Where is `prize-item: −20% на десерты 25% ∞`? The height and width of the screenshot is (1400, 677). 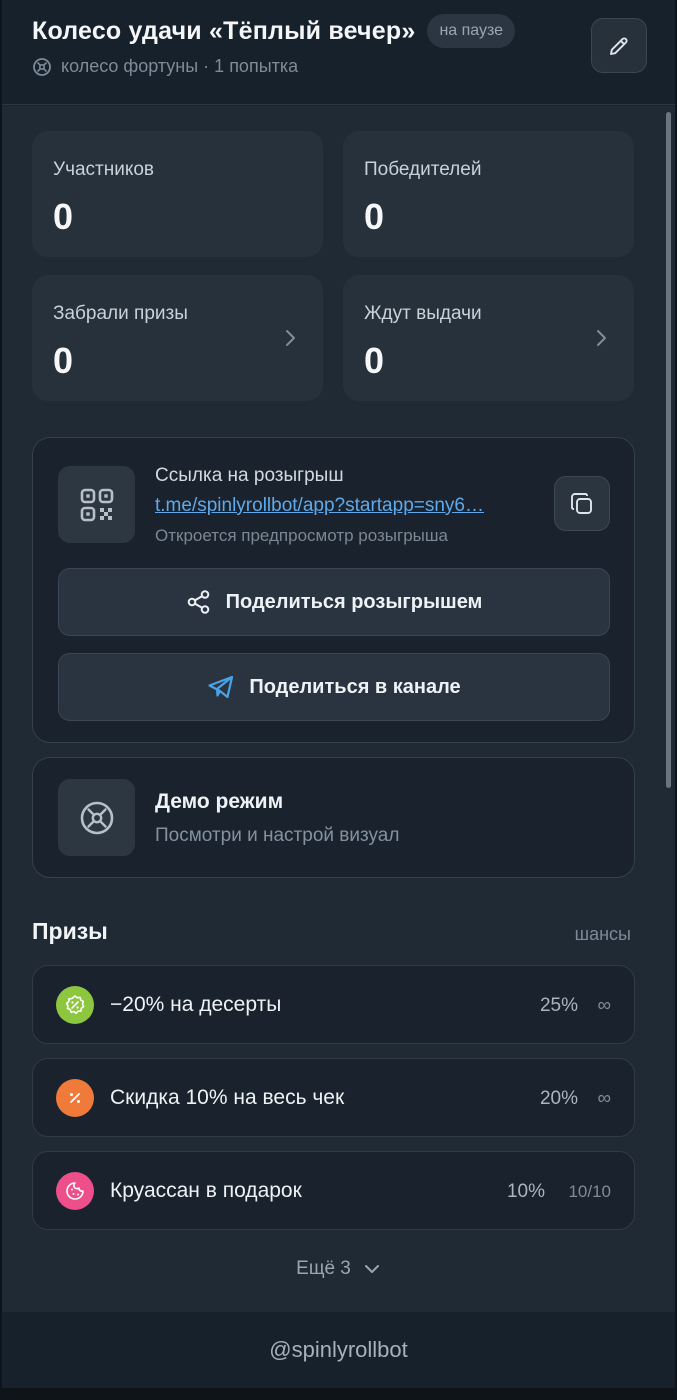 prize-item: −20% на десерты 25% ∞ is located at coordinates (333, 1004).